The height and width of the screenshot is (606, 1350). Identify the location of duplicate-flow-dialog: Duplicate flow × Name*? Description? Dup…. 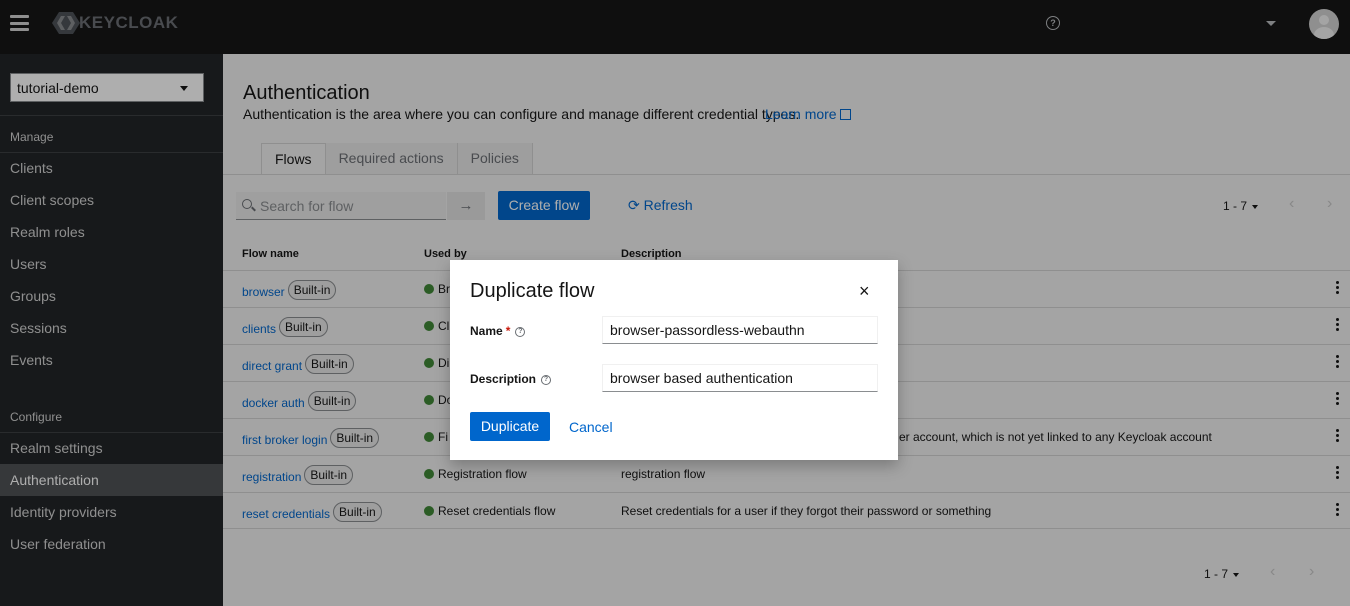
(674, 360).